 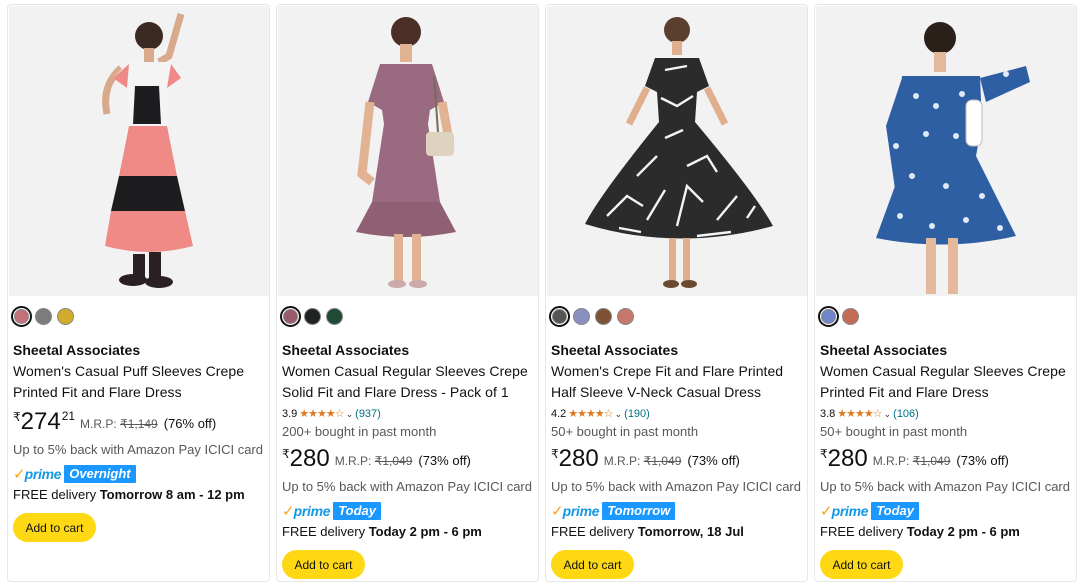 What do you see at coordinates (677, 511) in the screenshot?
I see `prime-badge: ✓ prime Tomorrow` at bounding box center [677, 511].